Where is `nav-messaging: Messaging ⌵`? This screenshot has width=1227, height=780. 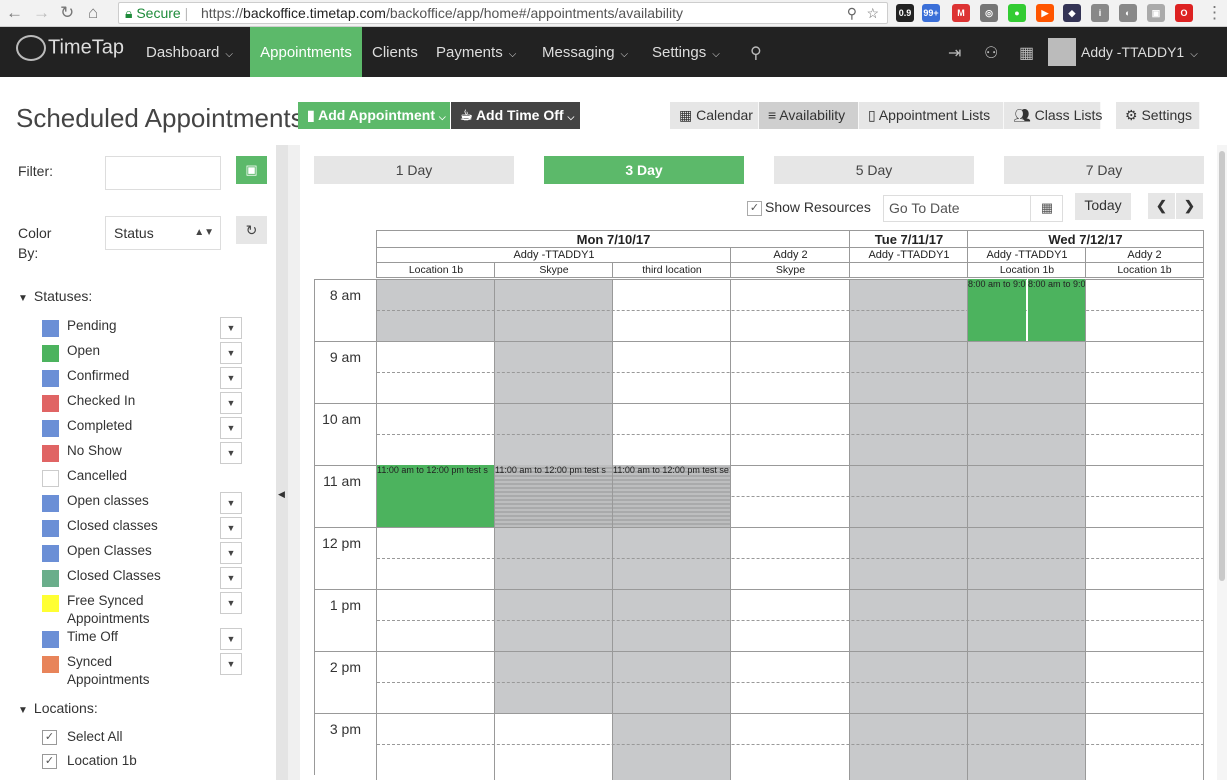 nav-messaging: Messaging ⌵ is located at coordinates (585, 52).